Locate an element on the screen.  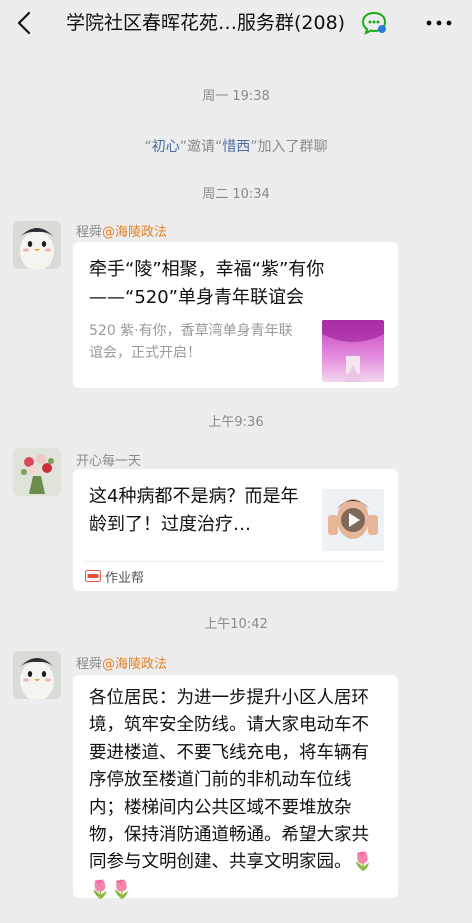
sender-name: 开心每一天 is located at coordinates (109, 461).